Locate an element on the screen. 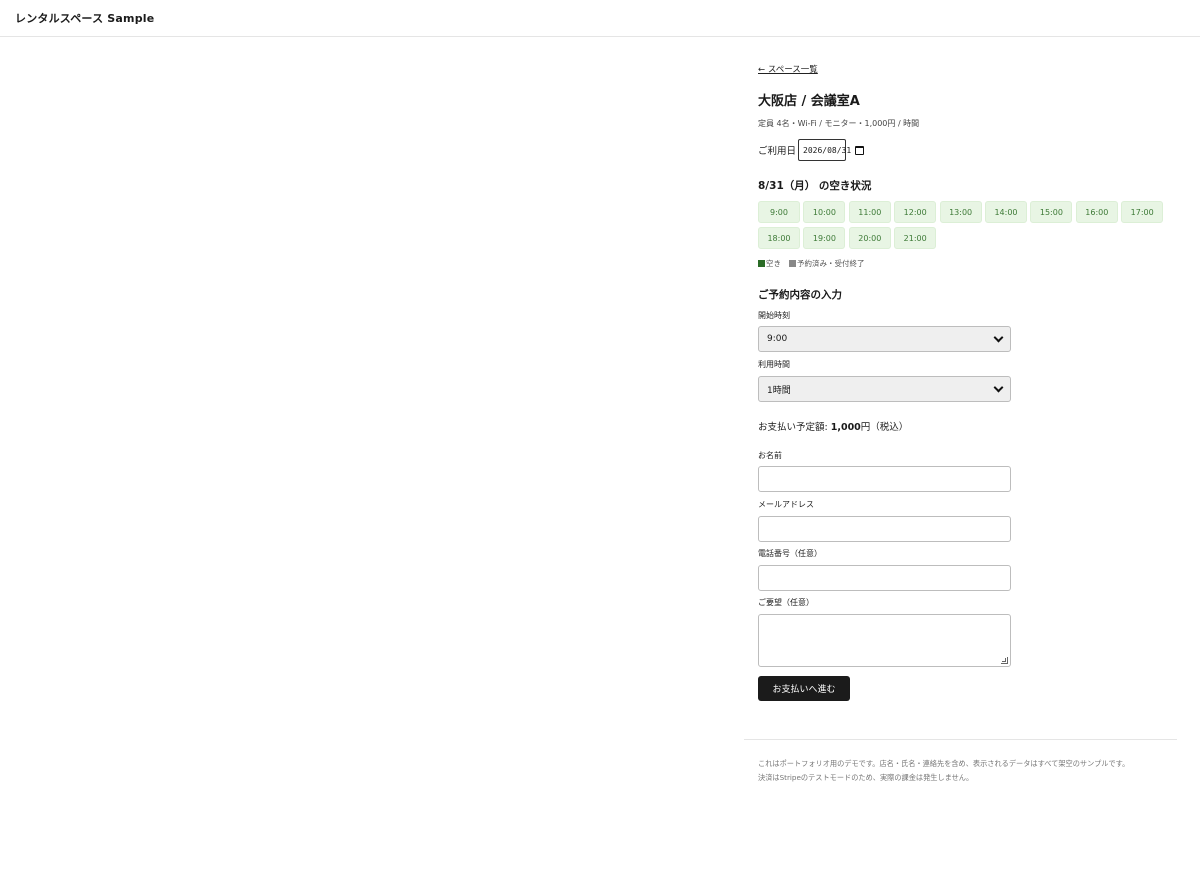 This screenshot has height=892, width=1200. time-slot: 20:00 is located at coordinates (869, 238).